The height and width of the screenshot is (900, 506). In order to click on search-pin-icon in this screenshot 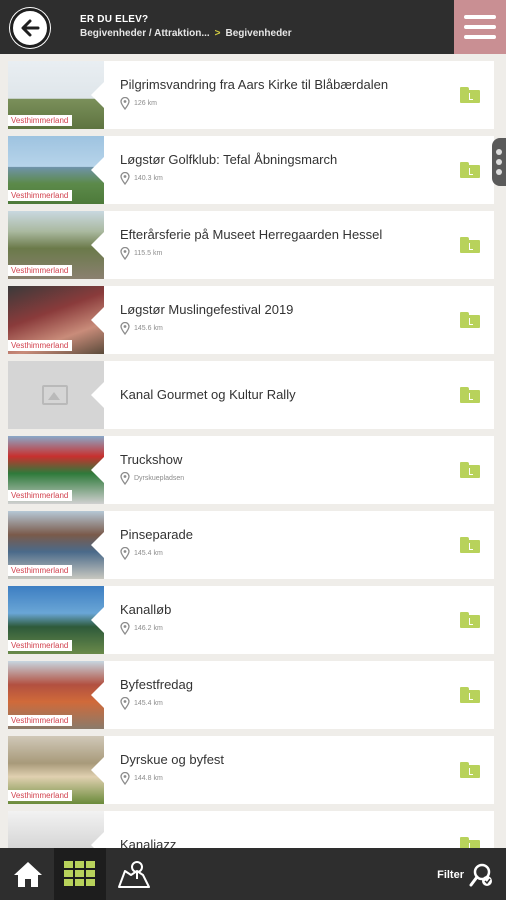, I will do `click(480, 875)`.